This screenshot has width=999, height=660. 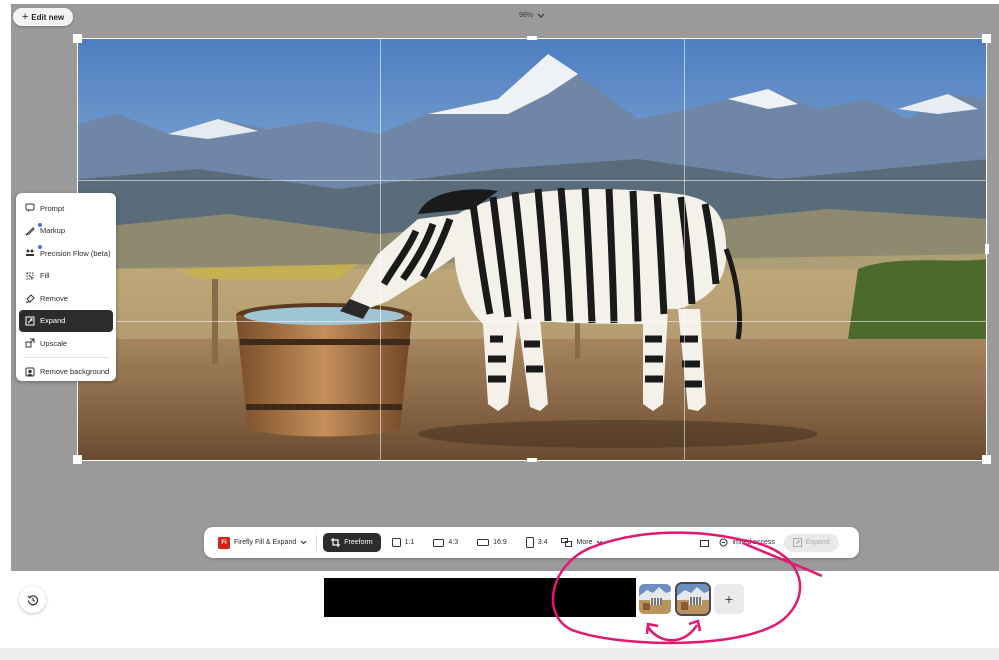 I want to click on freeform-label: Freeform, so click(x=358, y=542).